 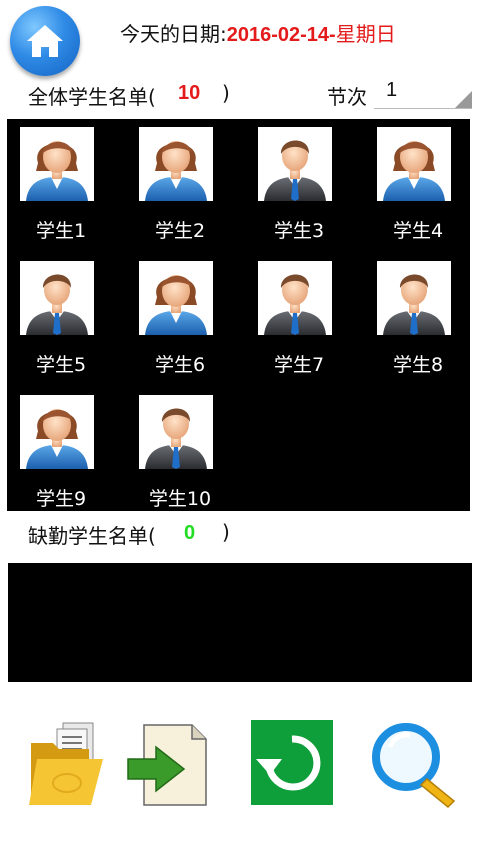 I want to click on date-value: 2016-02-14-, so click(x=281, y=35).